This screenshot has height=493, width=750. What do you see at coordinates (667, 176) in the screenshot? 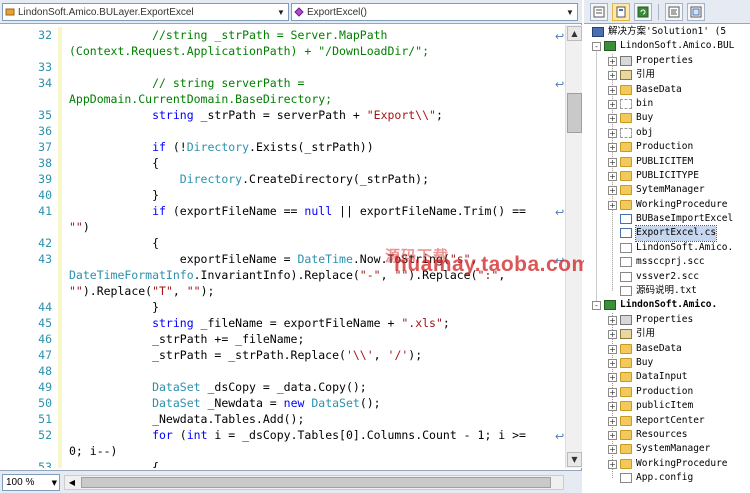
I see `tree-item: + PUBLICITYPE` at bounding box center [667, 176].